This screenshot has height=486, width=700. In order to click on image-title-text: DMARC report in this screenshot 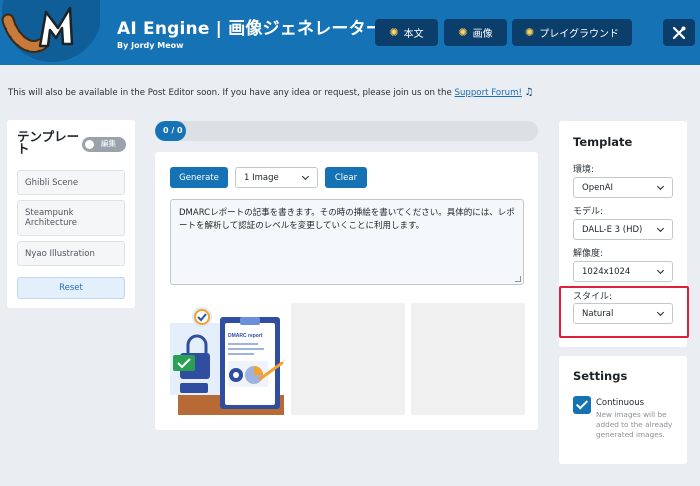, I will do `click(245, 336)`.